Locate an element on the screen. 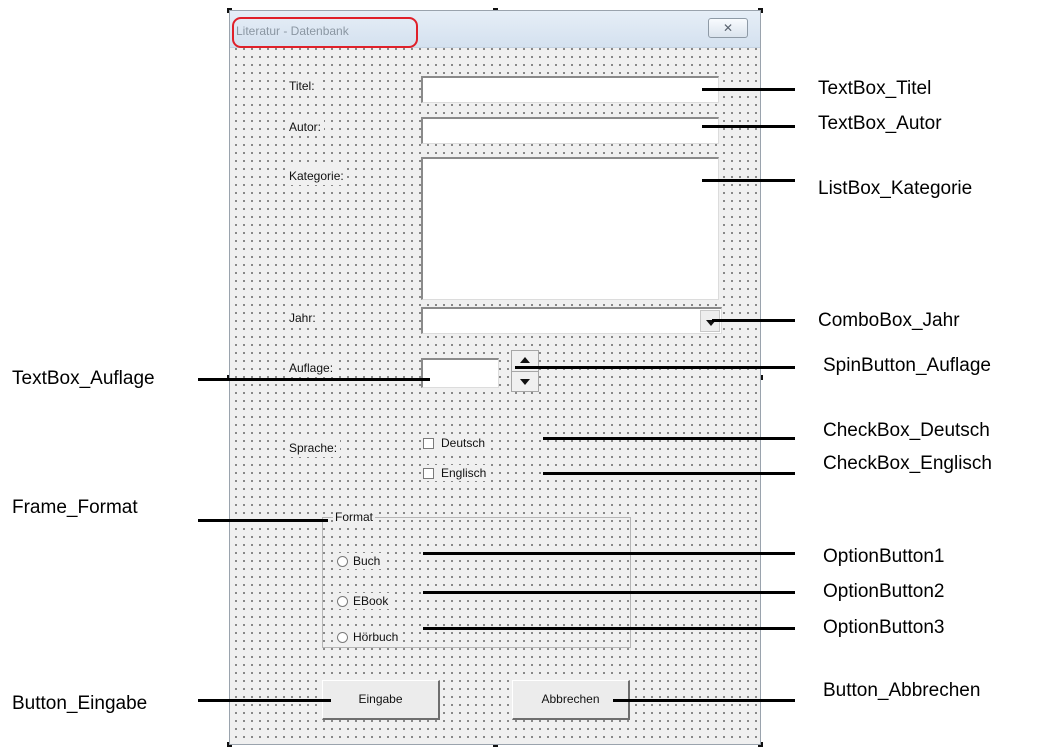 The width and height of the screenshot is (1039, 751). optionbutton-hoerbuch: Hörbuch is located at coordinates (369, 637).